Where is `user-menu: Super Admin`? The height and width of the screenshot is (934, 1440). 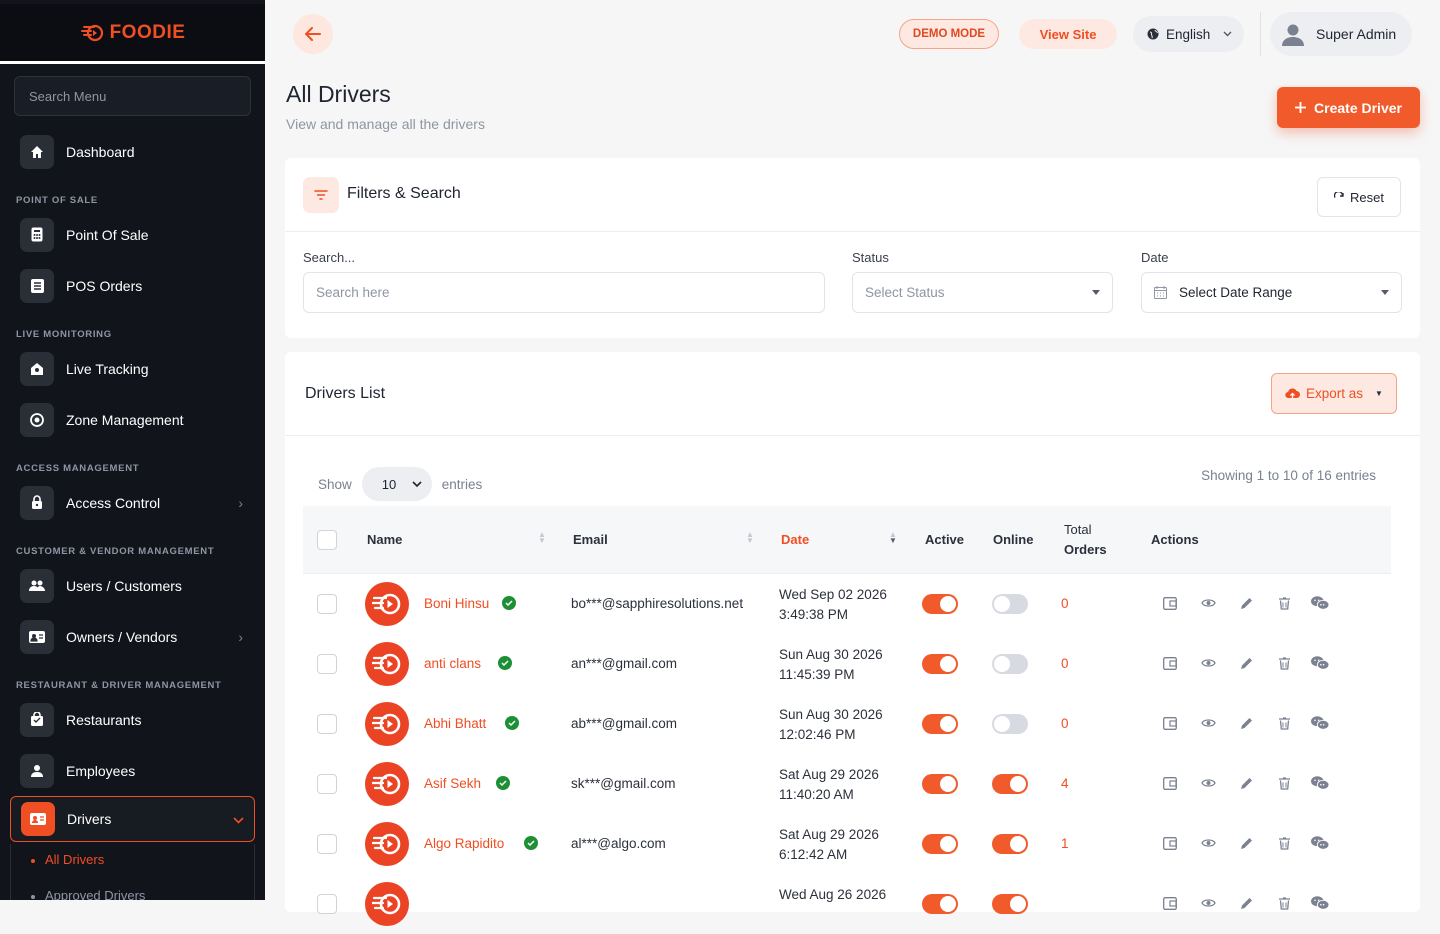 user-menu: Super Admin is located at coordinates (1341, 34).